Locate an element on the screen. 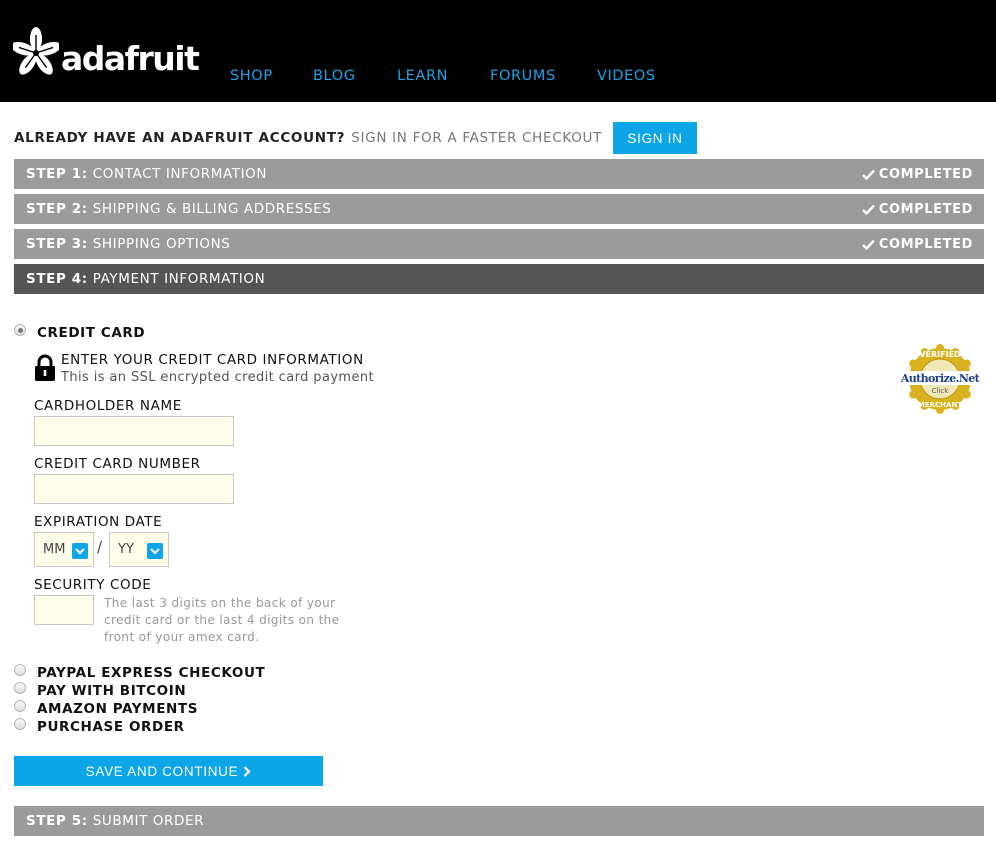 The image size is (996, 852). badge-brand-text: Authorize.Net is located at coordinates (940, 378).